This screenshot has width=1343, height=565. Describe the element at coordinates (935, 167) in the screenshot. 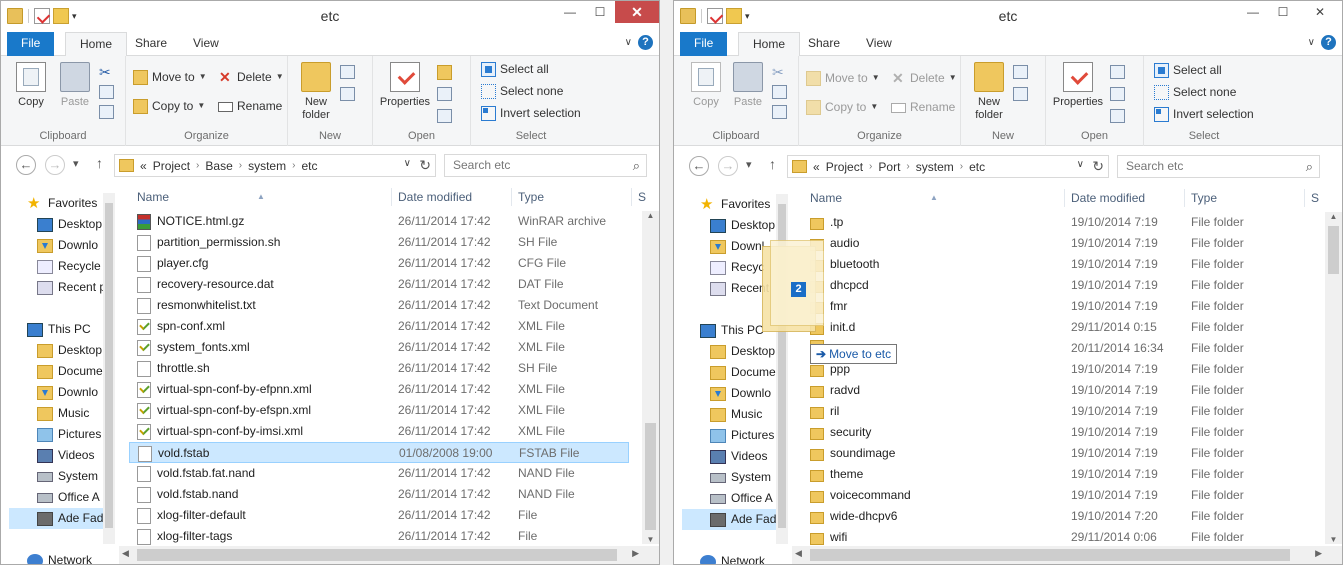

I see `breadcrumb-item: system` at that location.